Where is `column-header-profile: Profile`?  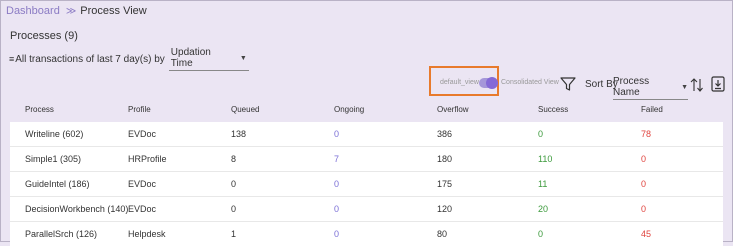 column-header-profile: Profile is located at coordinates (139, 109).